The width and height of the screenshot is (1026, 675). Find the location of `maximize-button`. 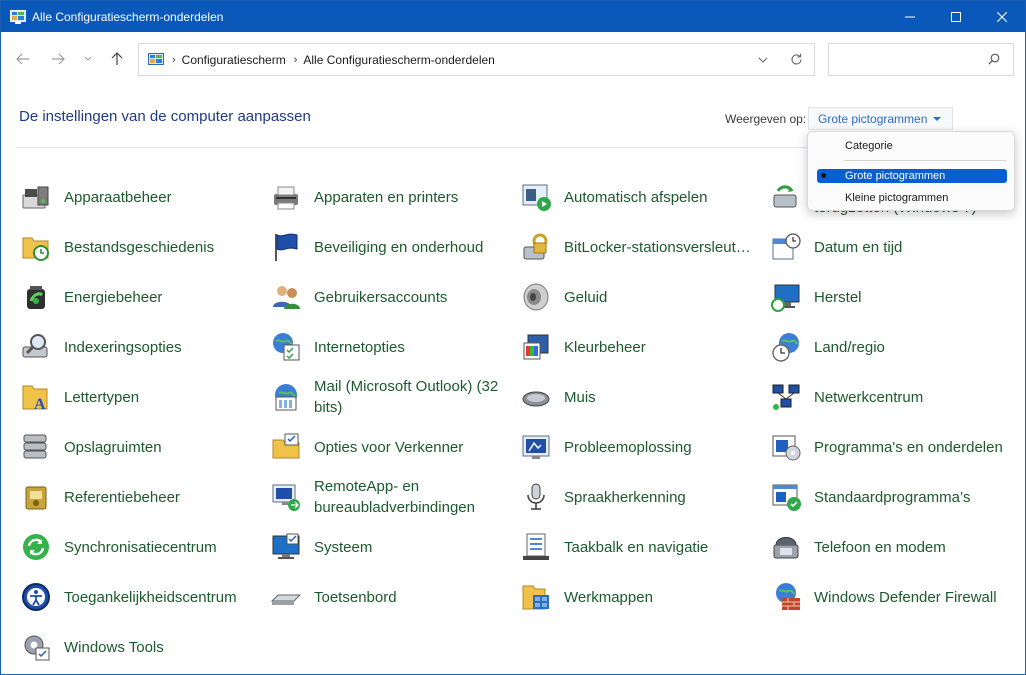

maximize-button is located at coordinates (956, 16).